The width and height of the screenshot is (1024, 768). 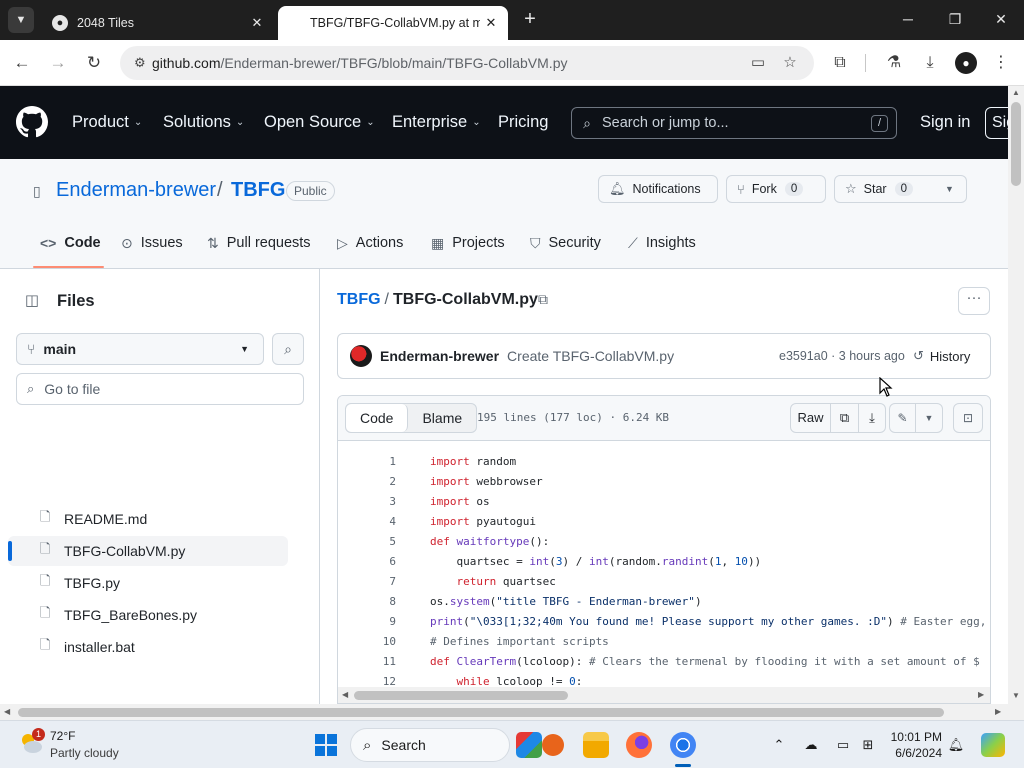 What do you see at coordinates (258, 190) in the screenshot?
I see `repo-name-link: TBFG` at bounding box center [258, 190].